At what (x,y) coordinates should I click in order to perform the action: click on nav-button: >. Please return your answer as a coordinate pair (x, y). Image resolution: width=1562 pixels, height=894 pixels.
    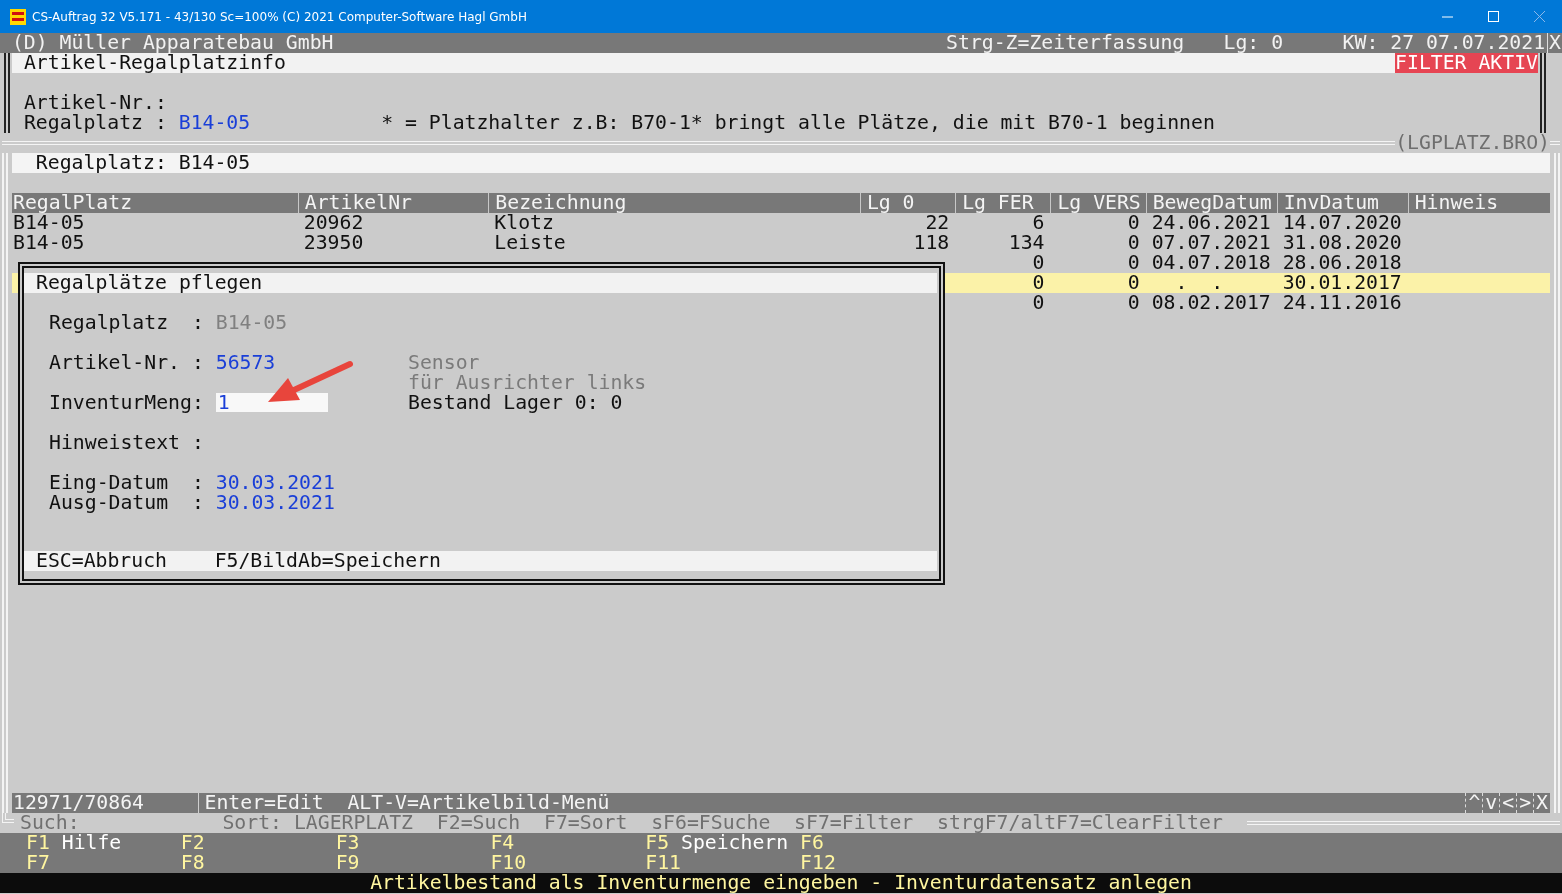
    Looking at the image, I should click on (1525, 803).